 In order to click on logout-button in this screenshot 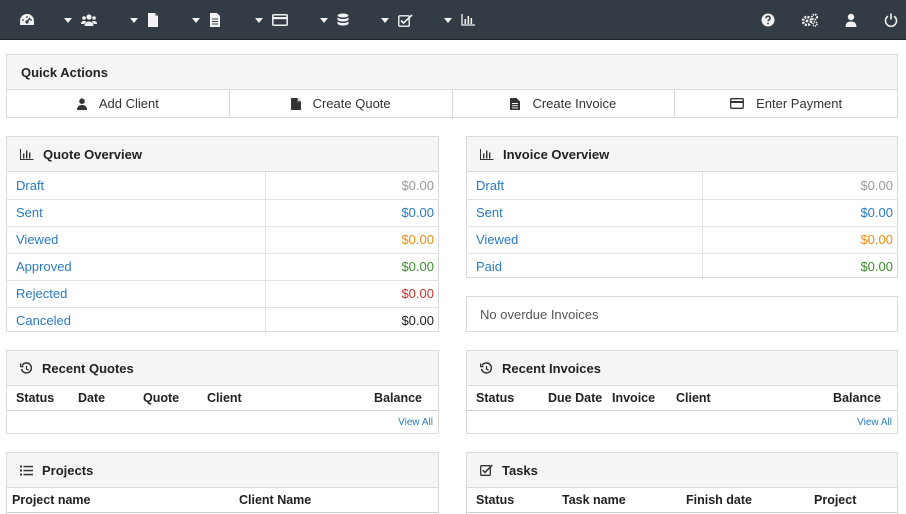, I will do `click(891, 20)`.